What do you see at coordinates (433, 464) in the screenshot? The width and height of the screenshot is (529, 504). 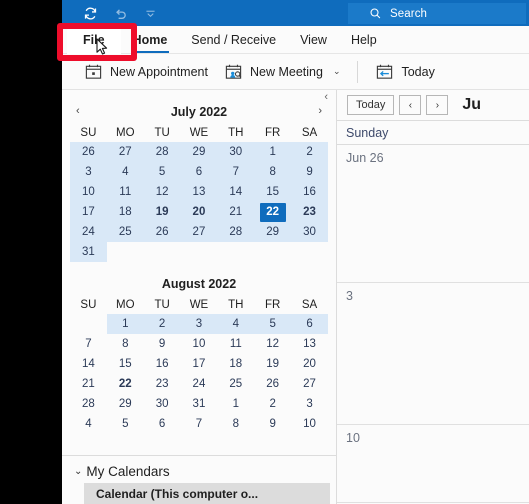 I see `calendar-week-row: 10` at bounding box center [433, 464].